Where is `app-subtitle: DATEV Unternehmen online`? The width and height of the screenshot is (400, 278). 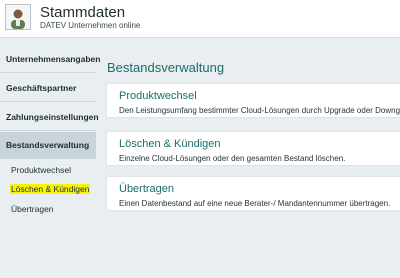
app-subtitle: DATEV Unternehmen online is located at coordinates (90, 25).